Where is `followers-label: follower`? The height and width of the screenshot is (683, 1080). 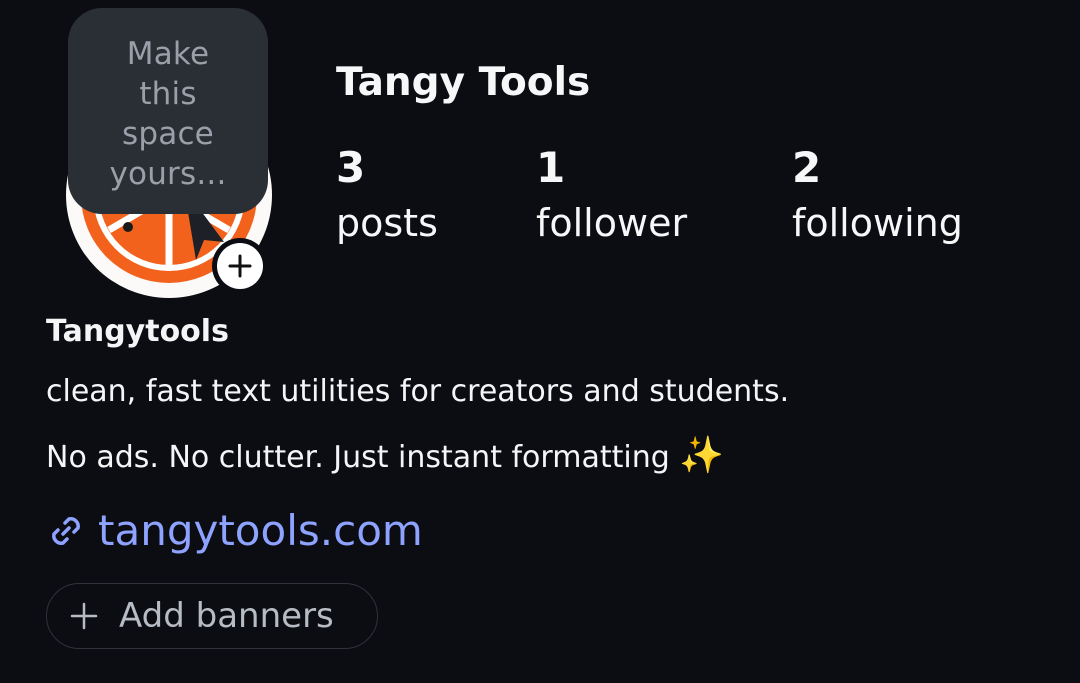
followers-label: follower is located at coordinates (612, 223).